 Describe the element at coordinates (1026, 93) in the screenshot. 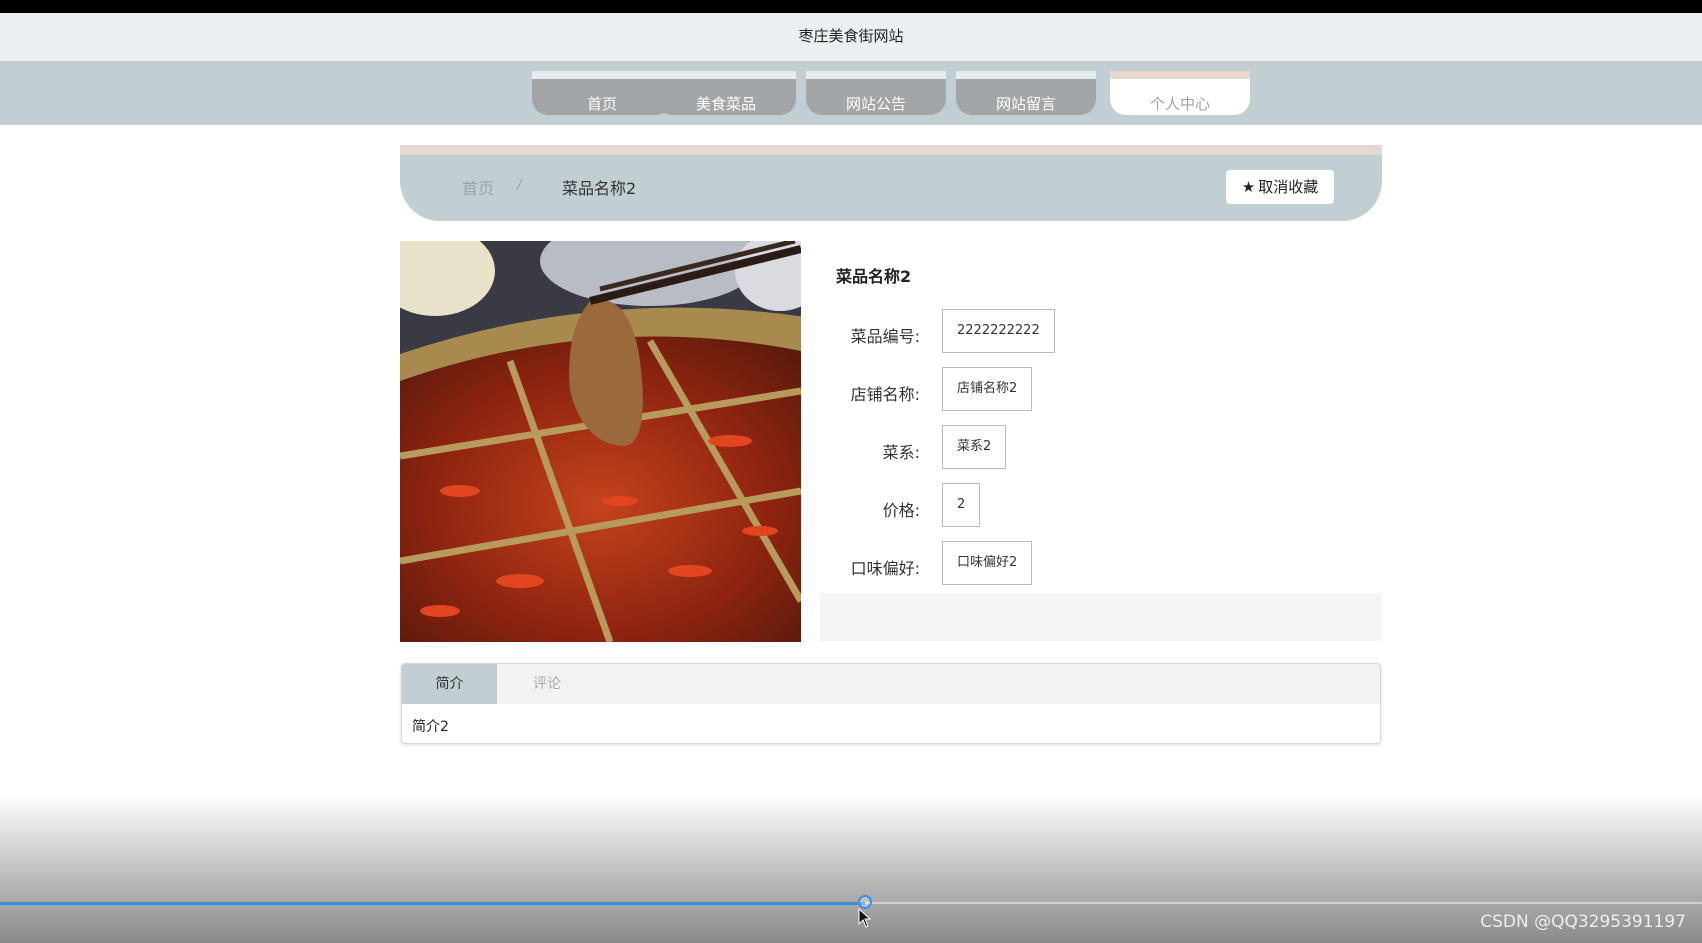

I see `nav-item-messages: 网站留言` at that location.